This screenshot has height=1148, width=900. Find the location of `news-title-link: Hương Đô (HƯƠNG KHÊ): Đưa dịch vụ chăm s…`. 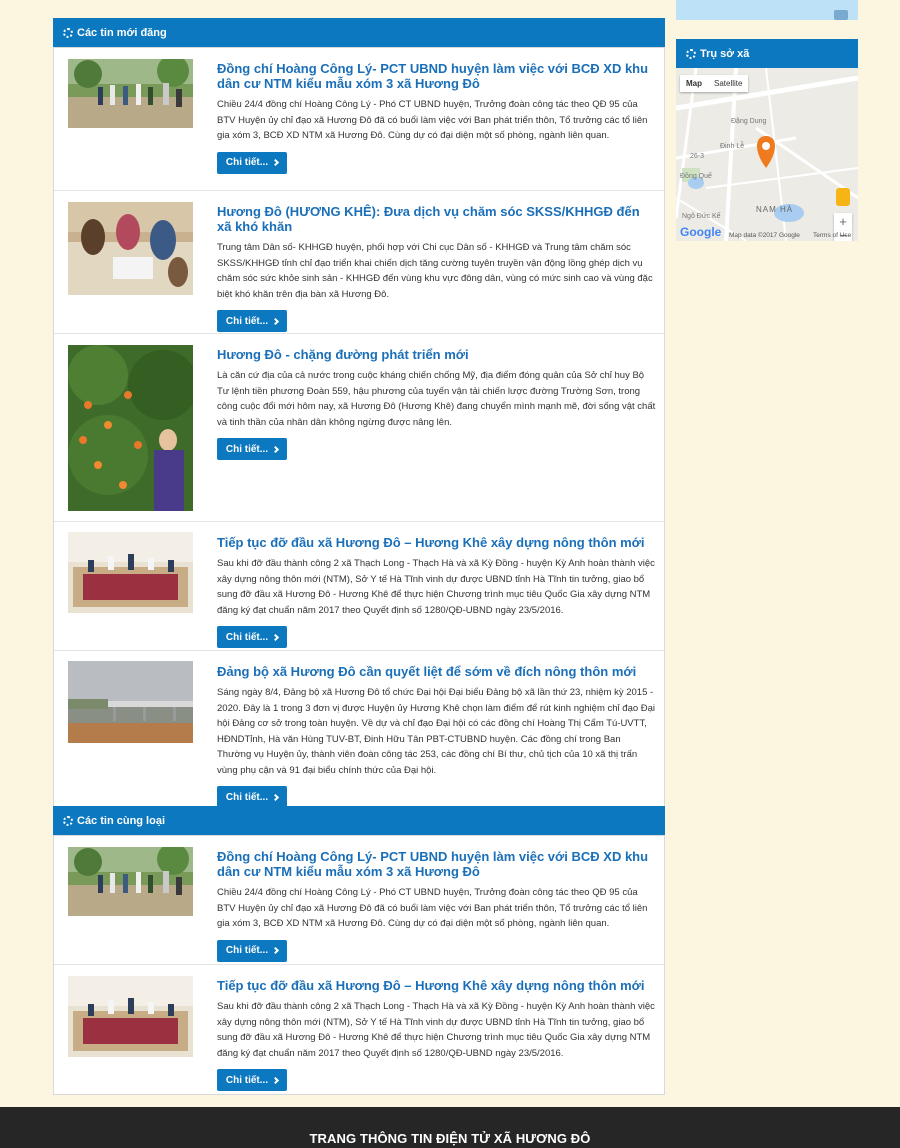

news-title-link: Hương Đô (HƯƠNG KHÊ): Đưa dịch vụ chăm s… is located at coordinates (437, 219).